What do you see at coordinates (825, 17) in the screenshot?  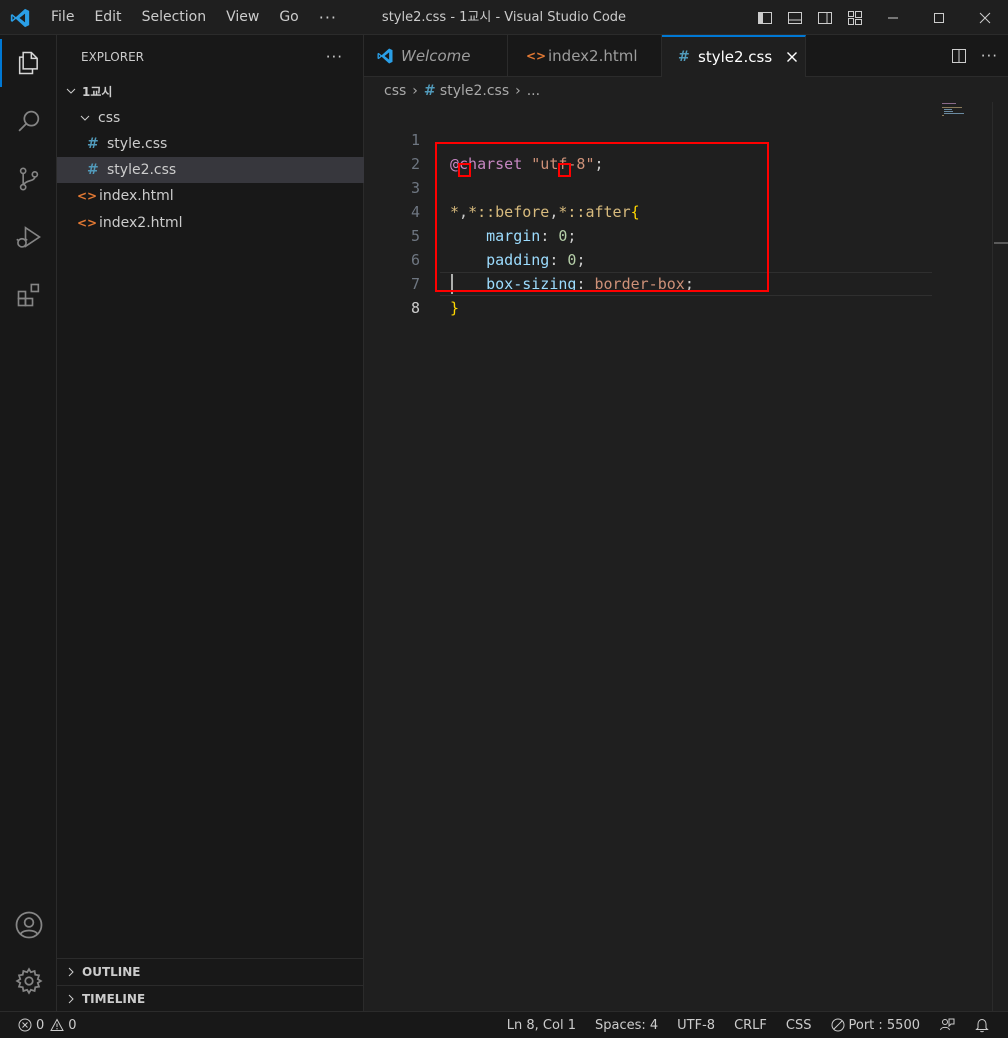 I see `toggle-secondary-sidebar-icon` at bounding box center [825, 17].